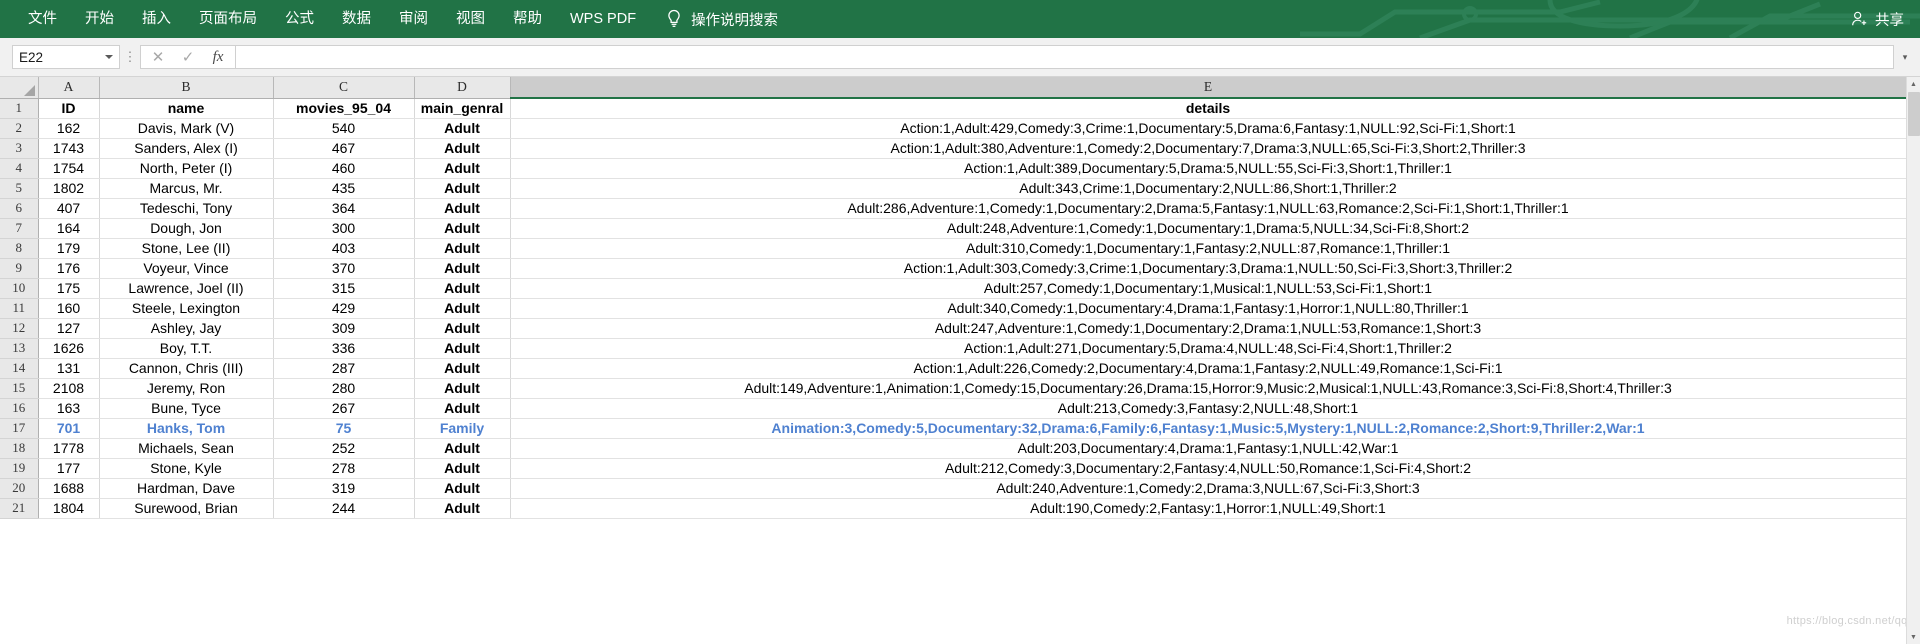 Image resolution: width=1920 pixels, height=644 pixels. I want to click on cell-id: 1626, so click(69, 348).